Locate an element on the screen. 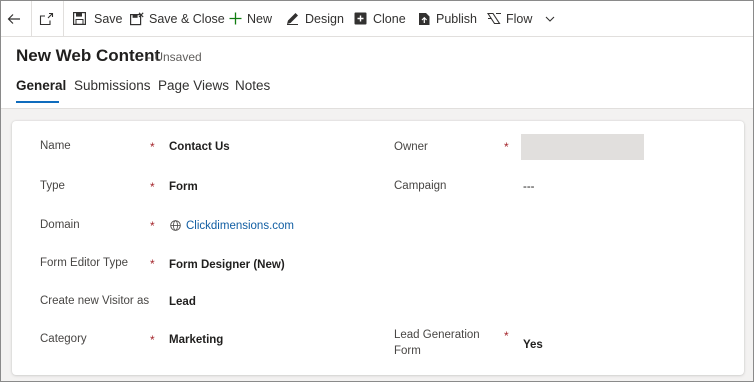 This screenshot has height=382, width=754. domain-label: Domain is located at coordinates (60, 225).